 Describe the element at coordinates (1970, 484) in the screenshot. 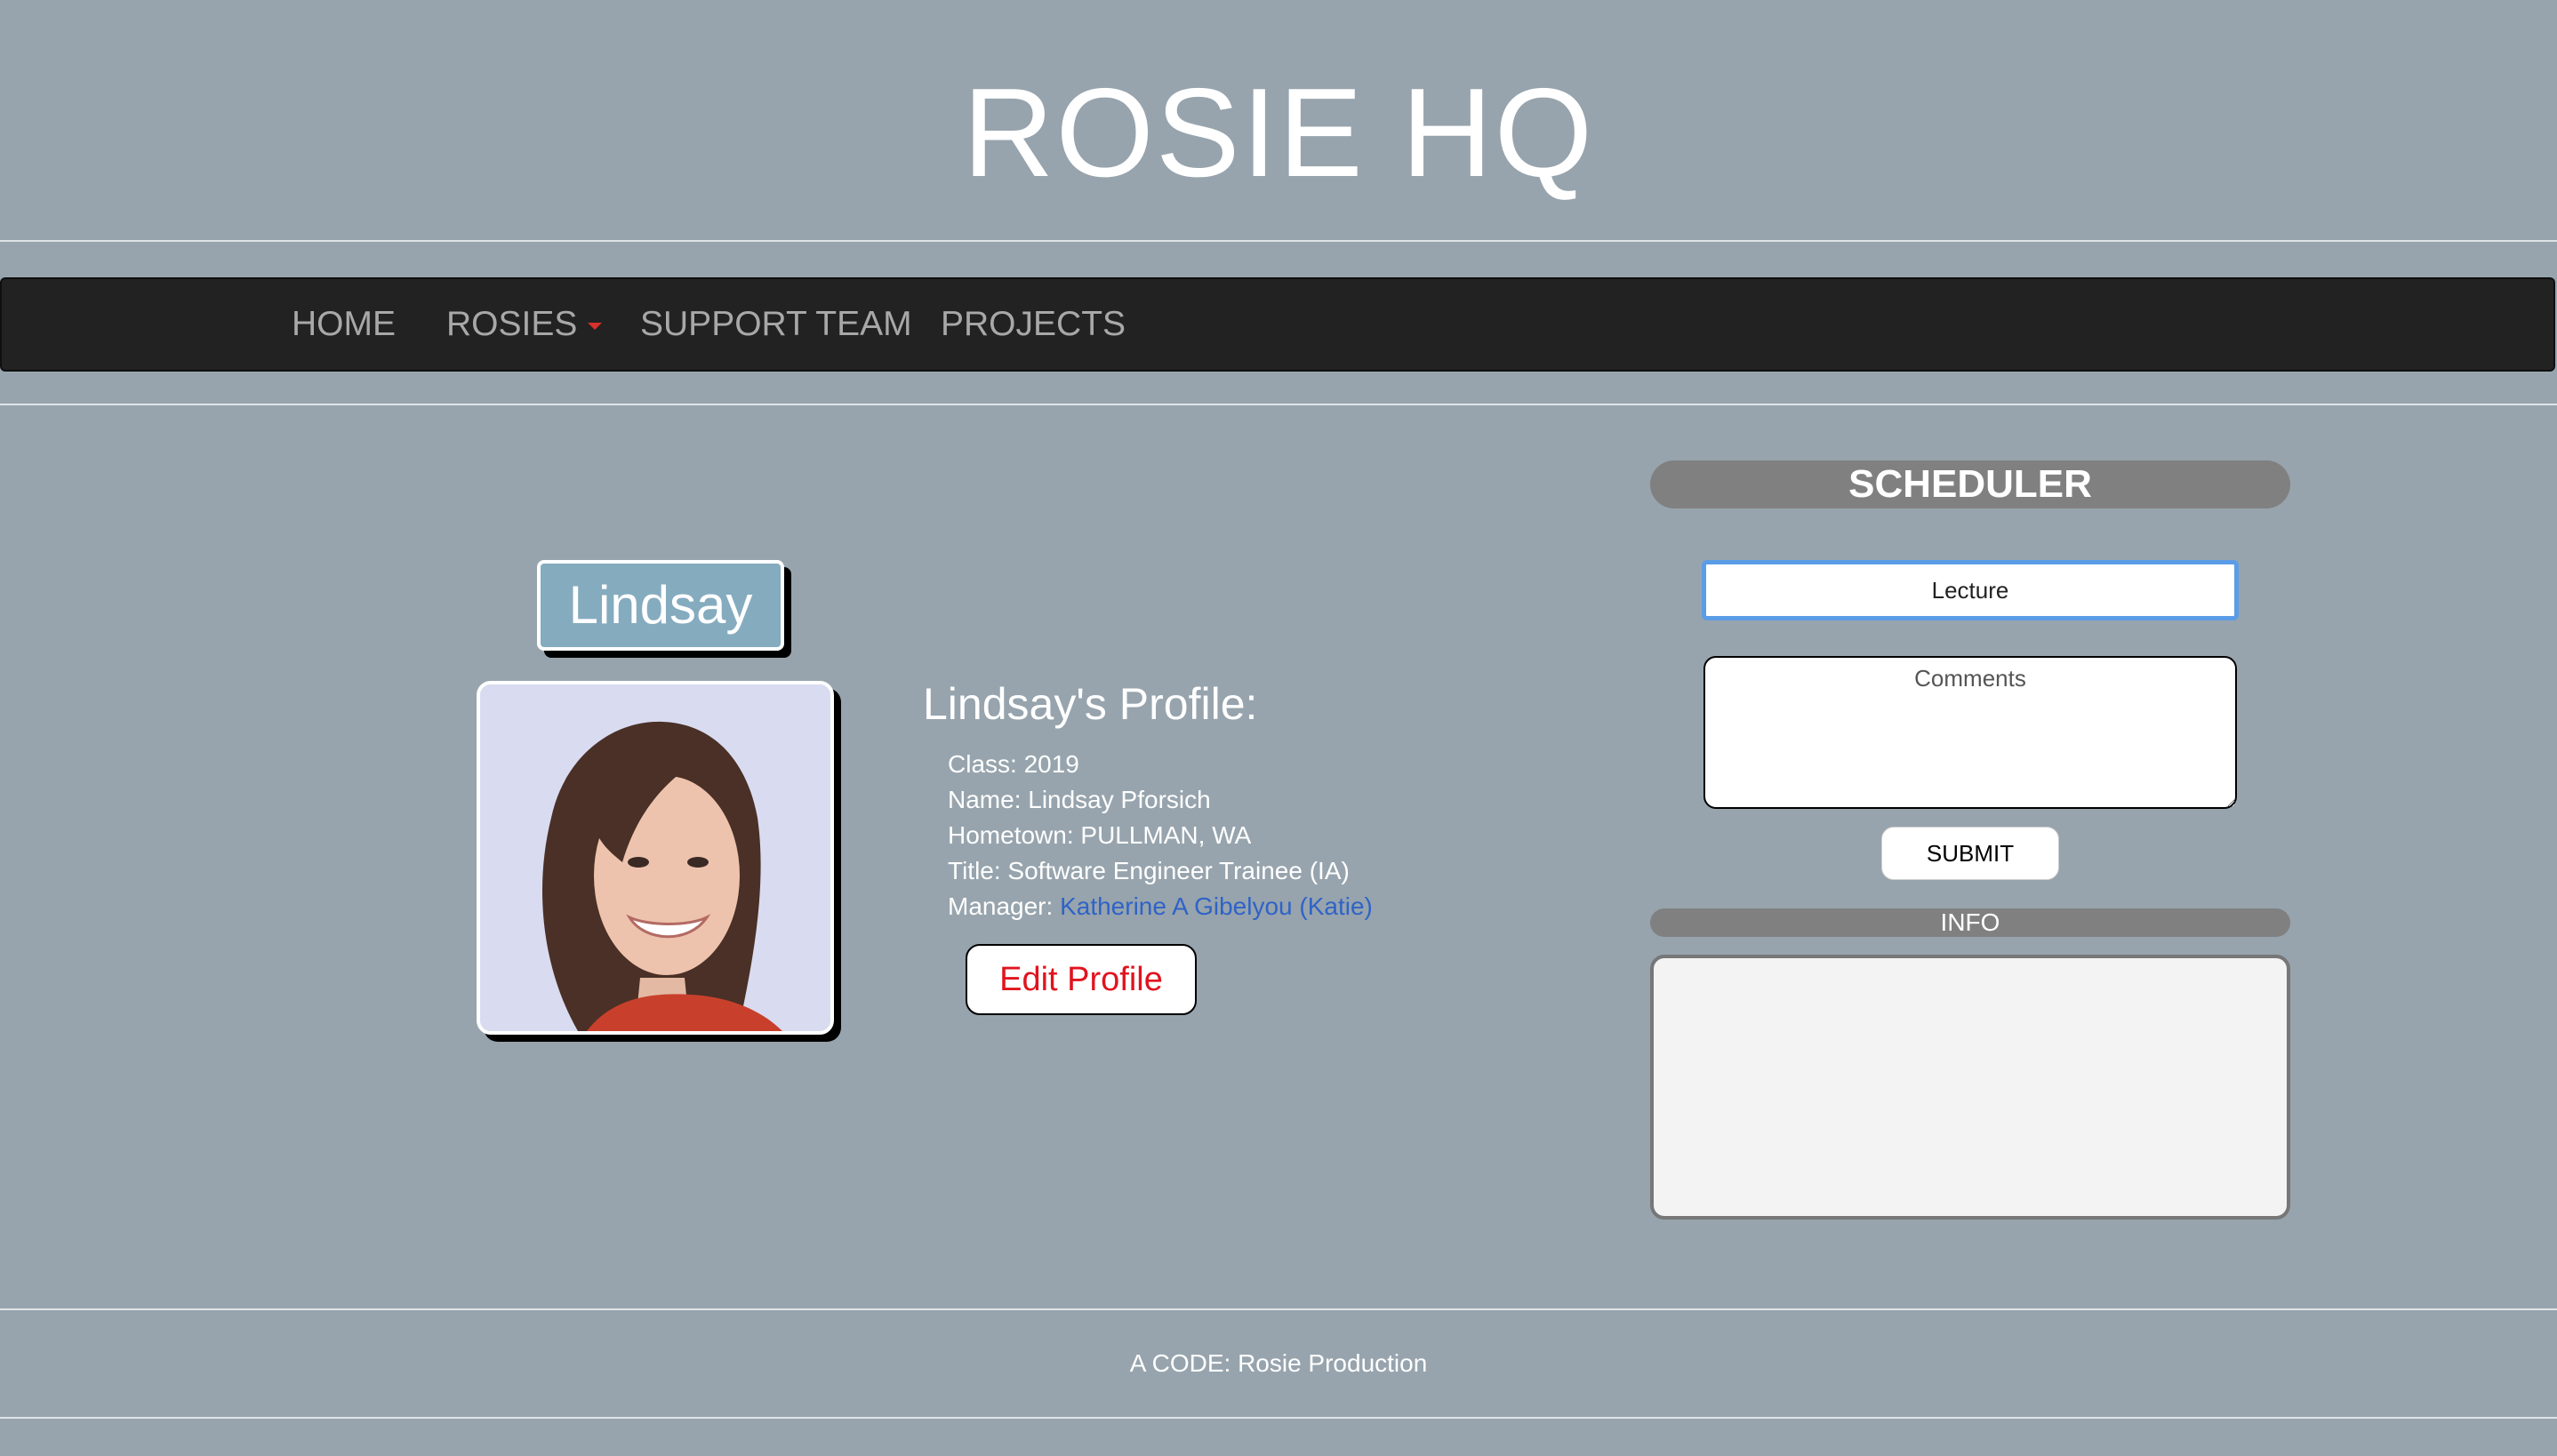

I see `scheduler-header: SCHEDULER` at that location.